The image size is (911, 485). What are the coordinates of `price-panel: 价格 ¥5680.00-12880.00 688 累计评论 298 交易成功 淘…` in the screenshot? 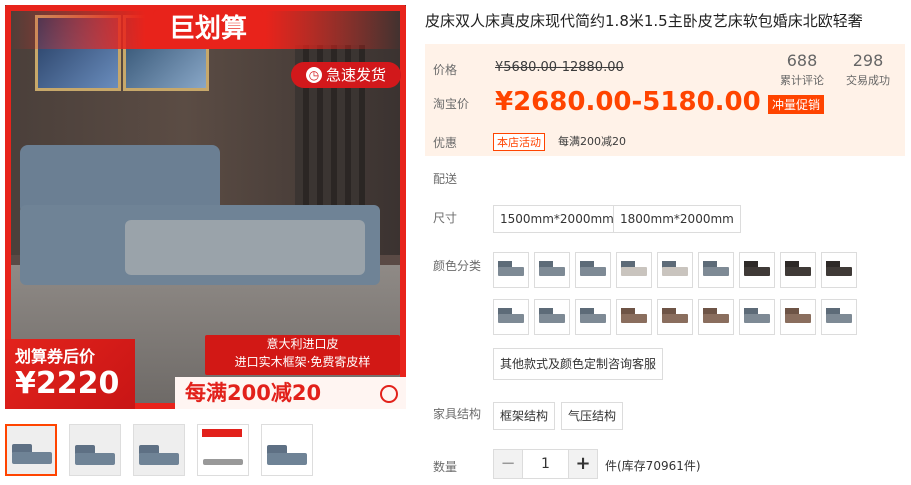 It's located at (665, 100).